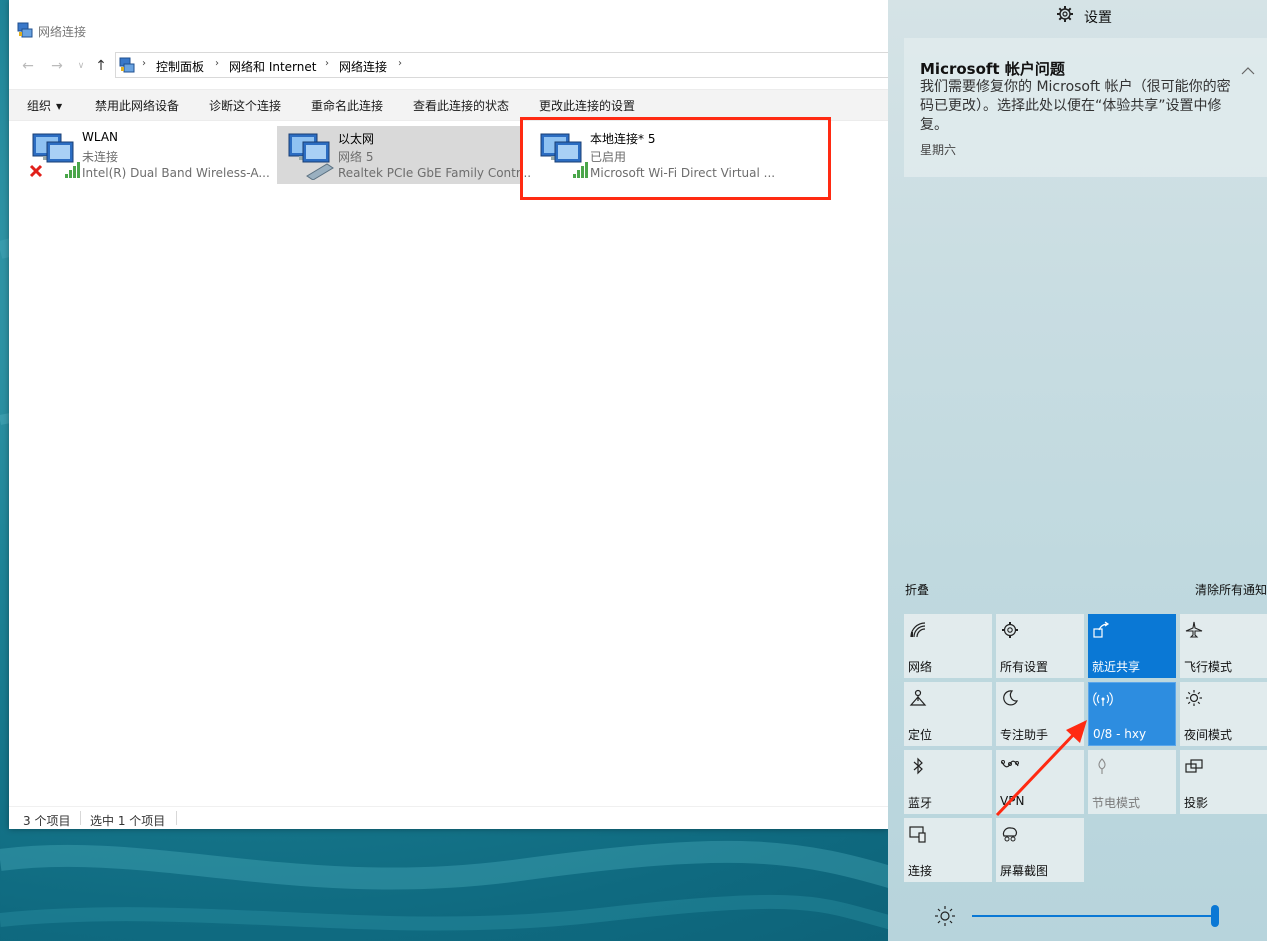  What do you see at coordinates (1098, 18) in the screenshot?
I see `settings-label: 设置` at bounding box center [1098, 18].